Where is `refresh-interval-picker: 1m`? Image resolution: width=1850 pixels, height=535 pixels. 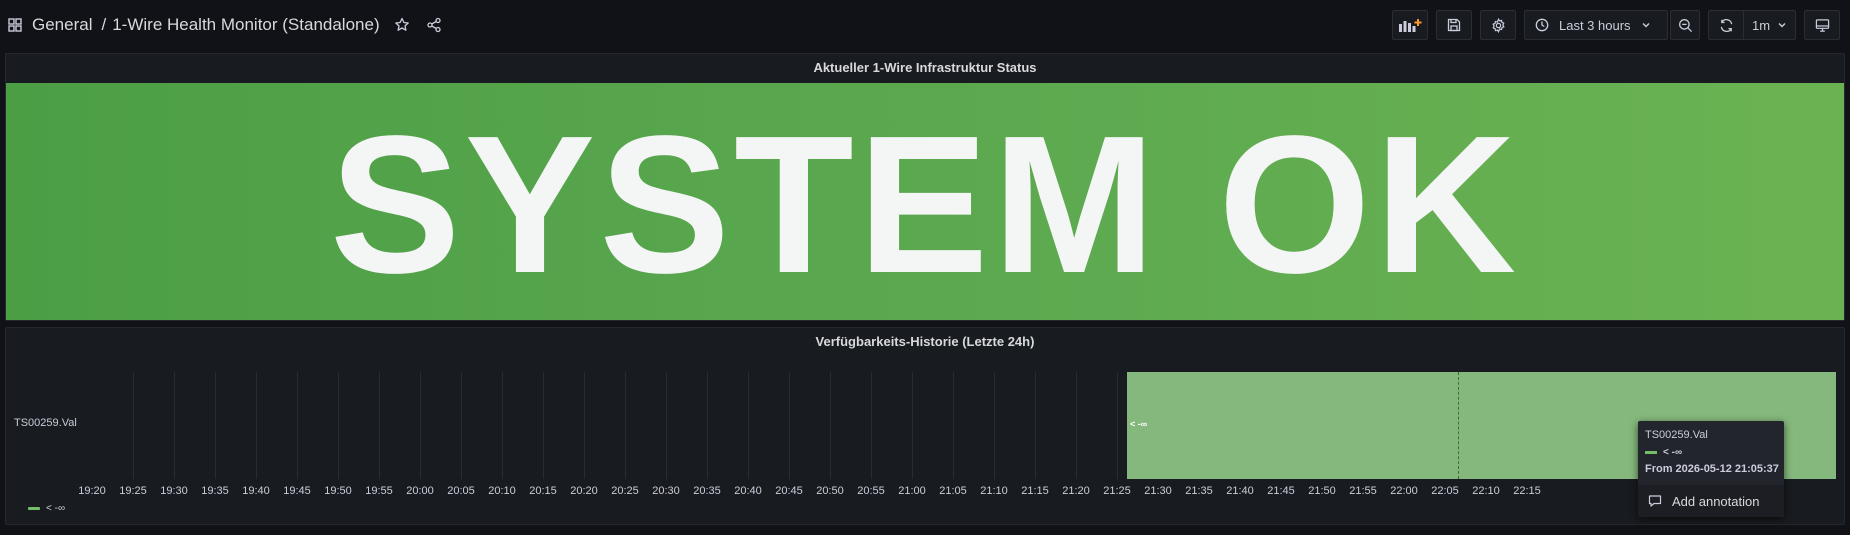
refresh-interval-picker: 1m is located at coordinates (1770, 25).